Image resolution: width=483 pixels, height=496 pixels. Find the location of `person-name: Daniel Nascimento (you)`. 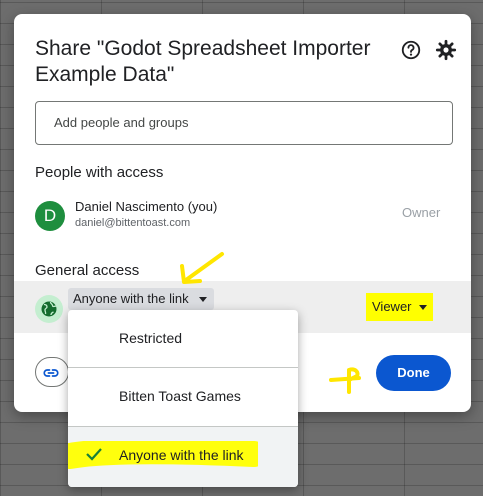

person-name: Daniel Nascimento (you) is located at coordinates (146, 206).